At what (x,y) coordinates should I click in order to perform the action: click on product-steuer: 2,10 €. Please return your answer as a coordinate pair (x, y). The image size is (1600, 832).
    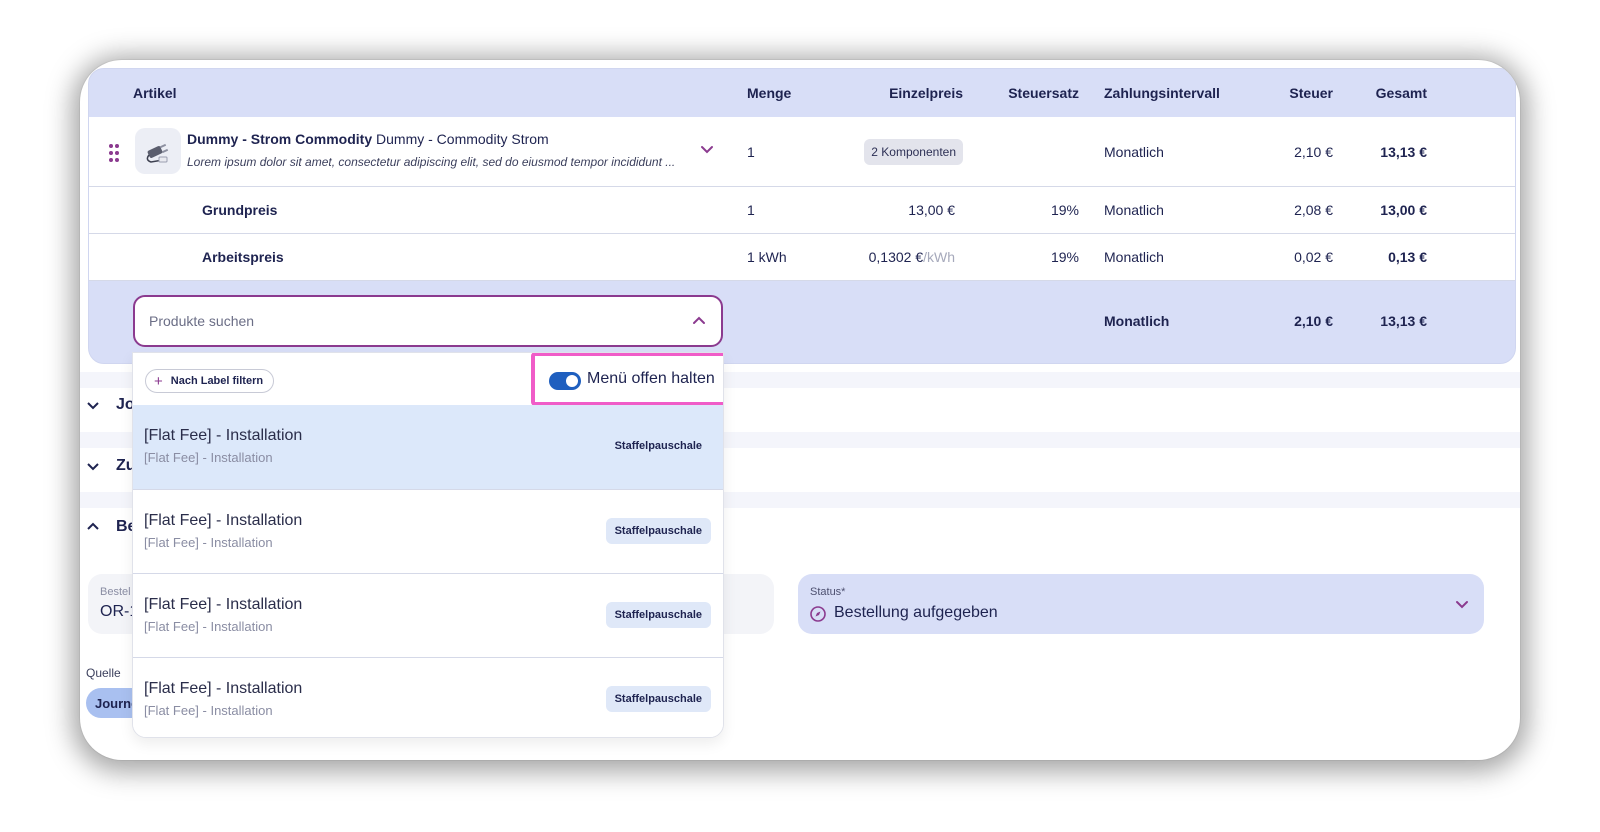
    Looking at the image, I should click on (1313, 151).